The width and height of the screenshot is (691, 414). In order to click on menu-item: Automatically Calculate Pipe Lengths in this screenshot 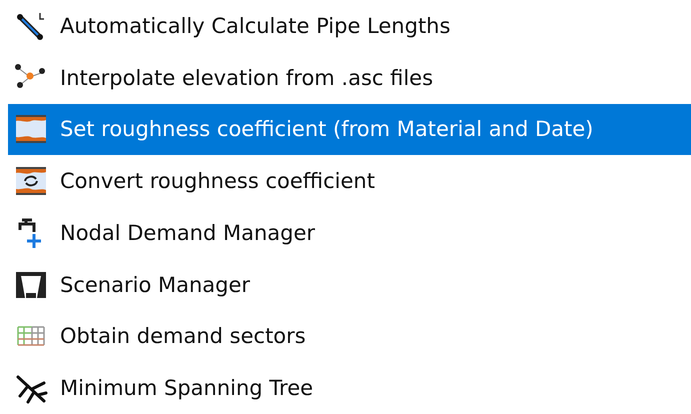, I will do `click(349, 26)`.